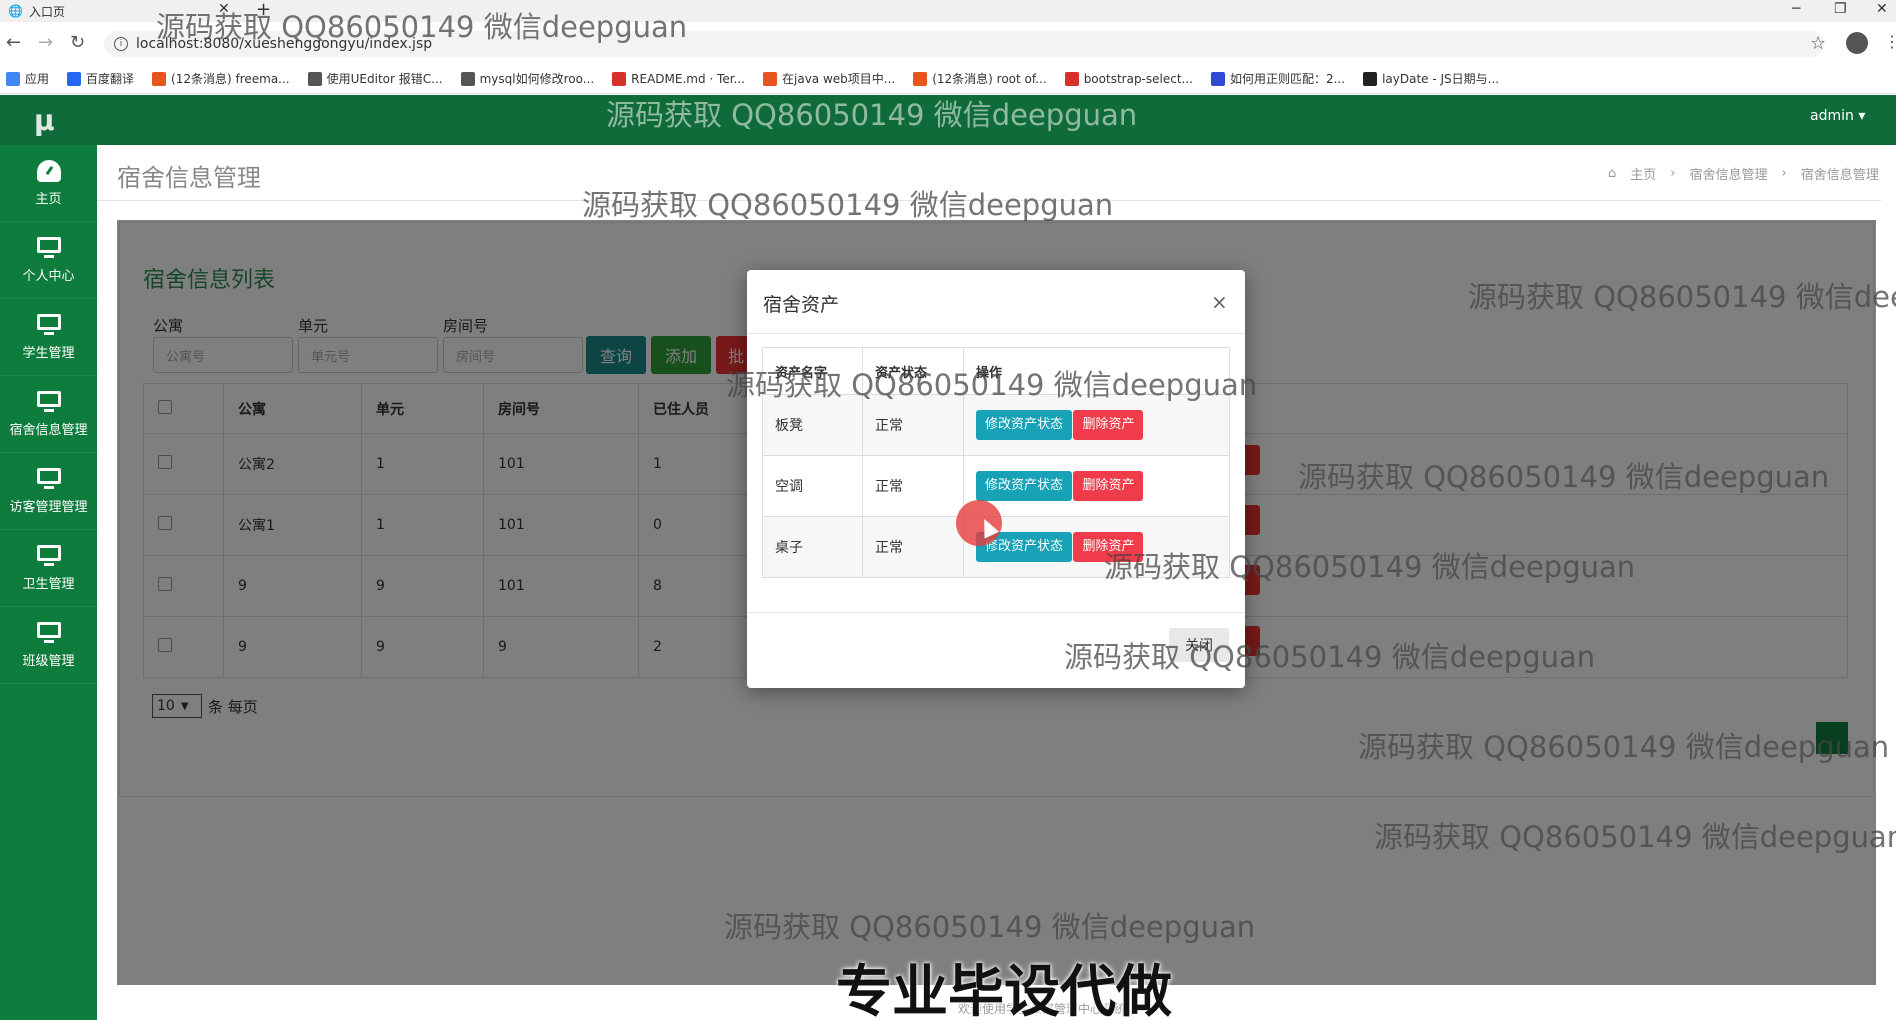 This screenshot has width=1896, height=1020. Describe the element at coordinates (45, 42) in the screenshot. I see `forward-icon: →` at that location.